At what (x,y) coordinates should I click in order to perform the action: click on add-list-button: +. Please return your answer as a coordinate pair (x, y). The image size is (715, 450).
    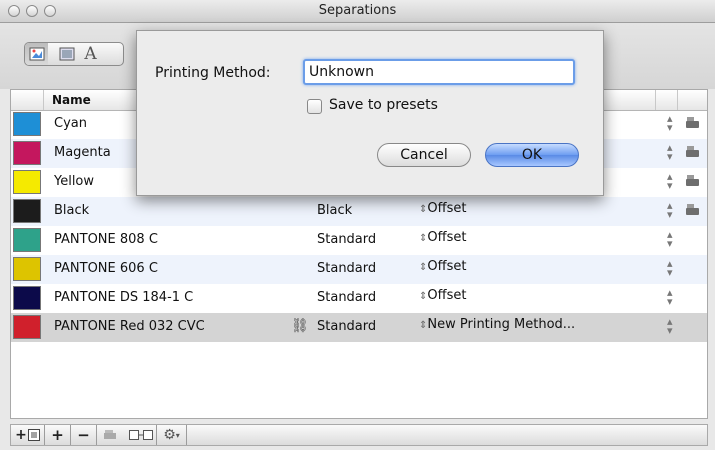
    Looking at the image, I should click on (28, 435).